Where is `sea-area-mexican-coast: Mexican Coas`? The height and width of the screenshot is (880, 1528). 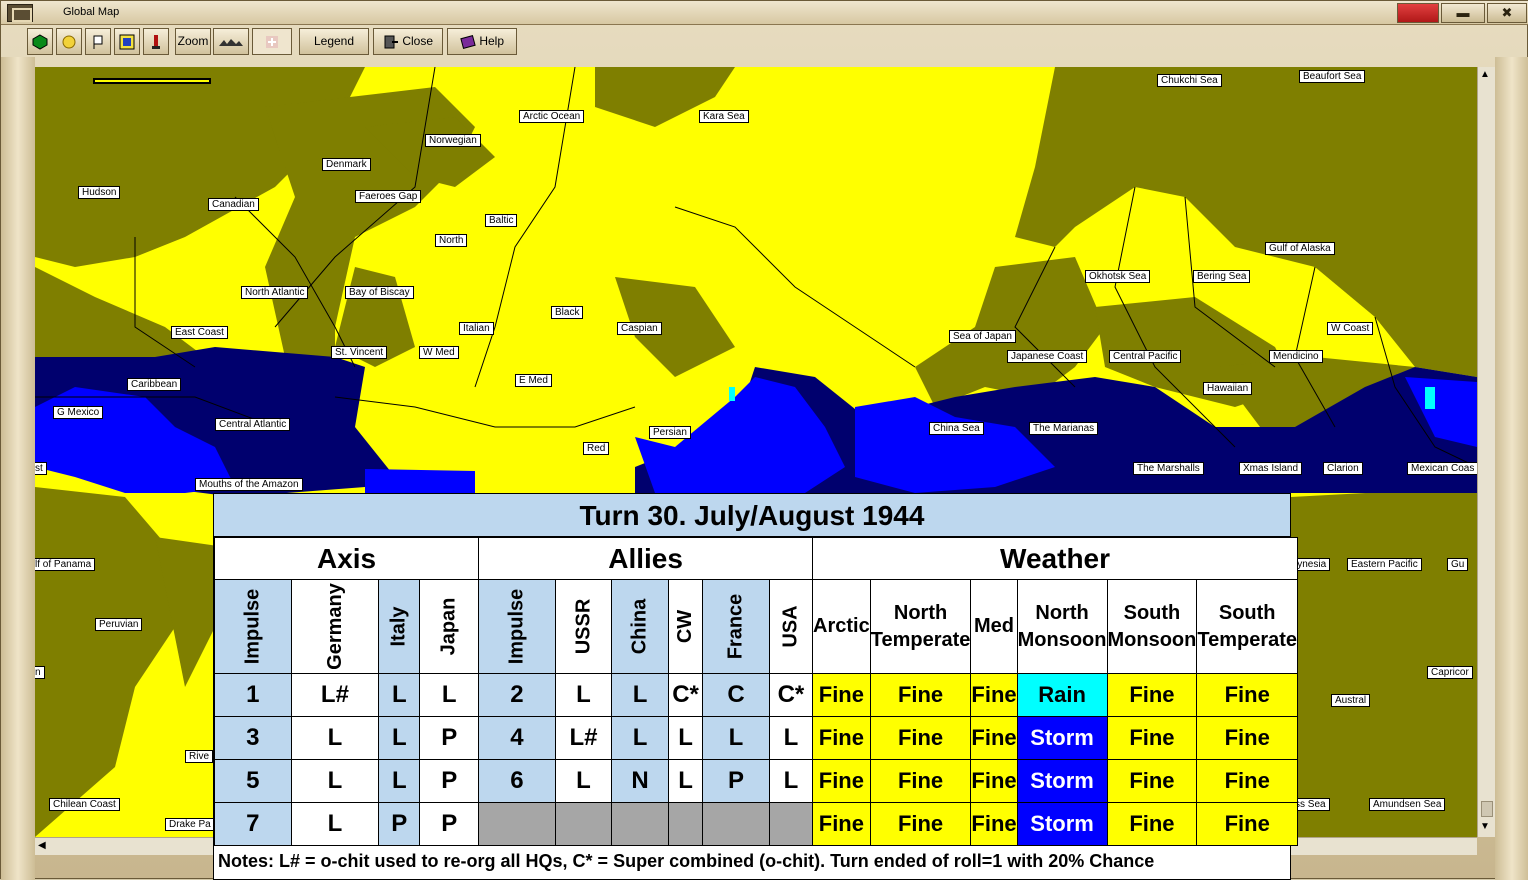 sea-area-mexican-coast: Mexican Coas is located at coordinates (1442, 468).